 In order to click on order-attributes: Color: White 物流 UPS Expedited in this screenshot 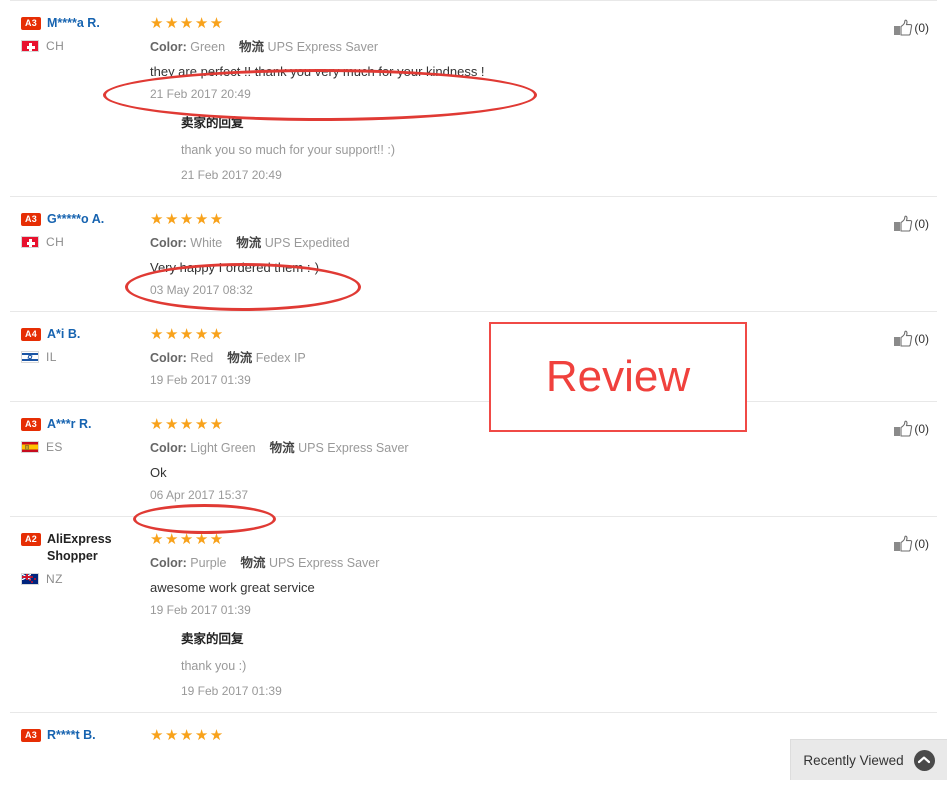, I will do `click(543, 243)`.